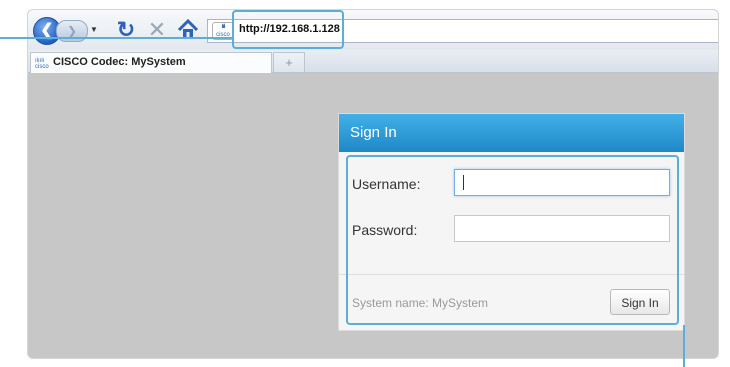 The width and height of the screenshot is (730, 367). I want to click on refresh-icon: ↻, so click(126, 30).